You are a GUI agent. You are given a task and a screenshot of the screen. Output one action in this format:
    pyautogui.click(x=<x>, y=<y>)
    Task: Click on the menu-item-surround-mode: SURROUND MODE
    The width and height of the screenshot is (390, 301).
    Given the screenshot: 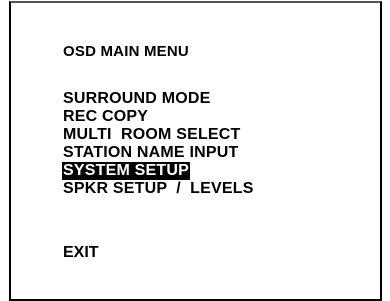 What is the action you would take?
    pyautogui.click(x=158, y=99)
    